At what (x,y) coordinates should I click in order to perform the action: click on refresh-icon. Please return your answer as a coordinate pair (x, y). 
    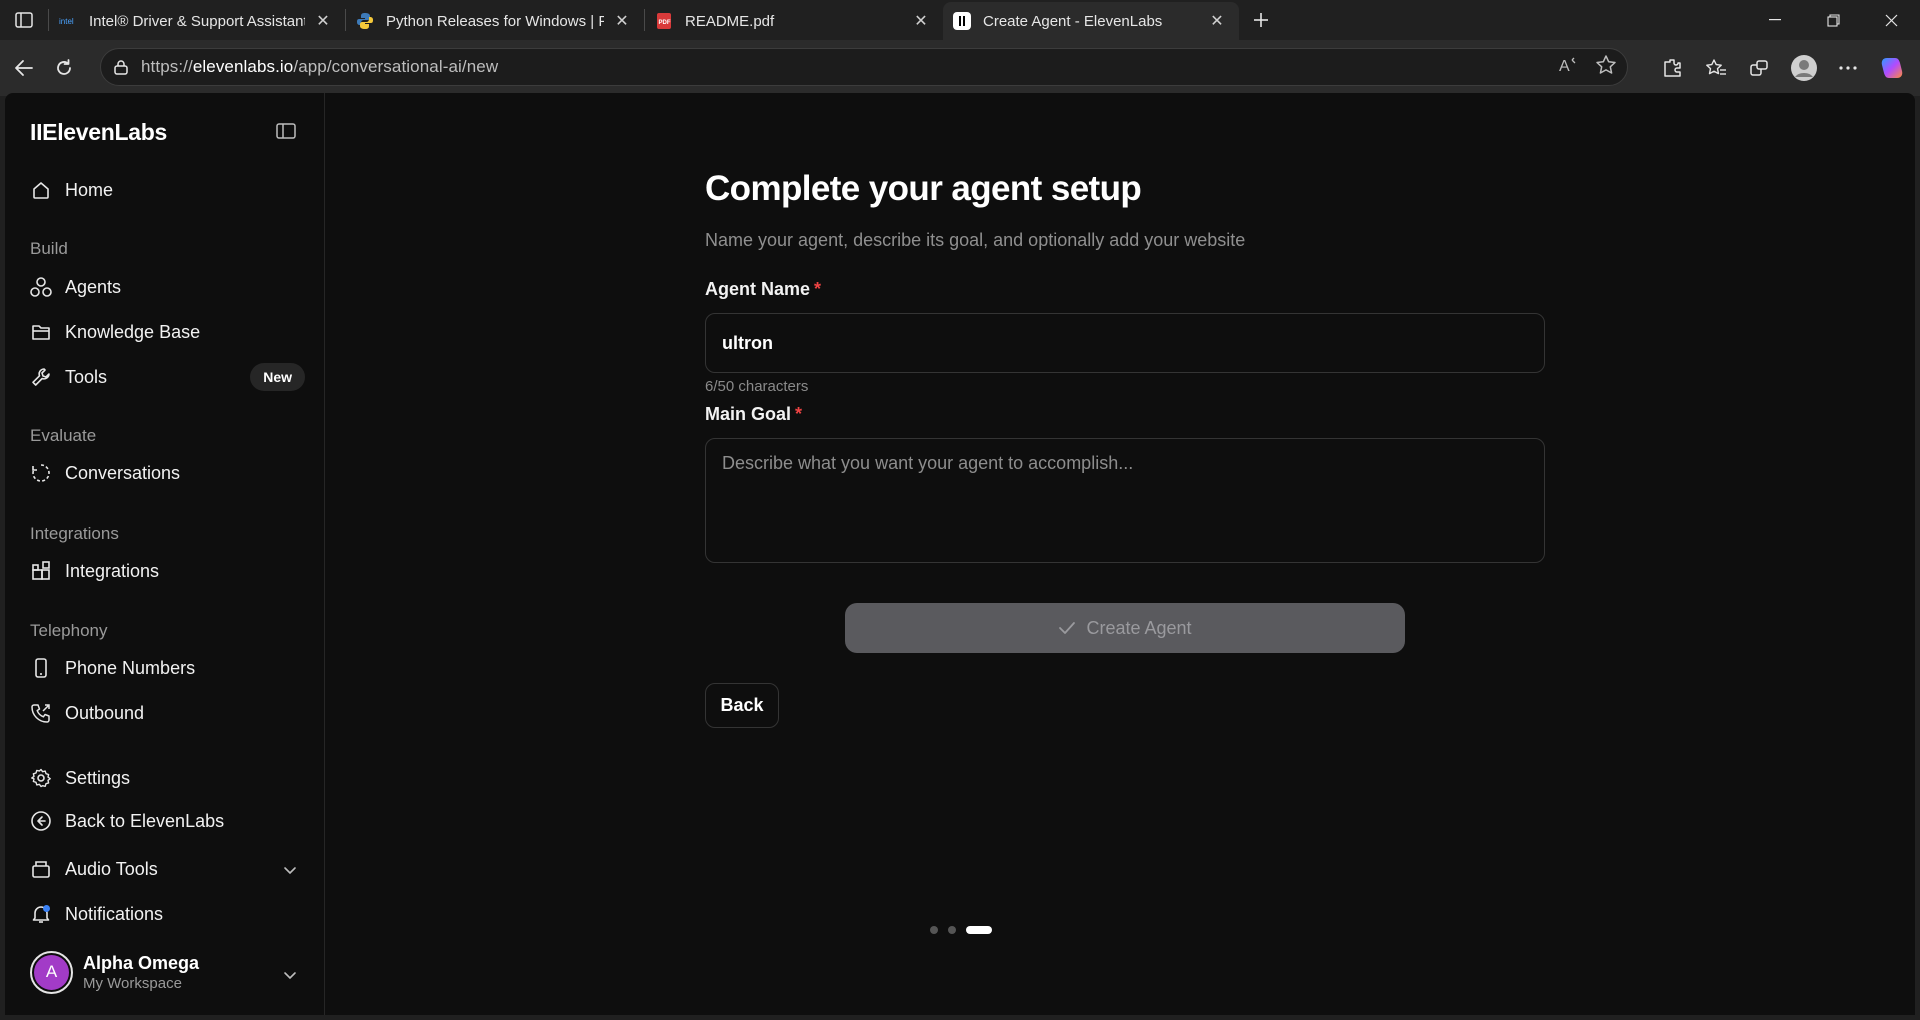
    Looking at the image, I should click on (64, 68).